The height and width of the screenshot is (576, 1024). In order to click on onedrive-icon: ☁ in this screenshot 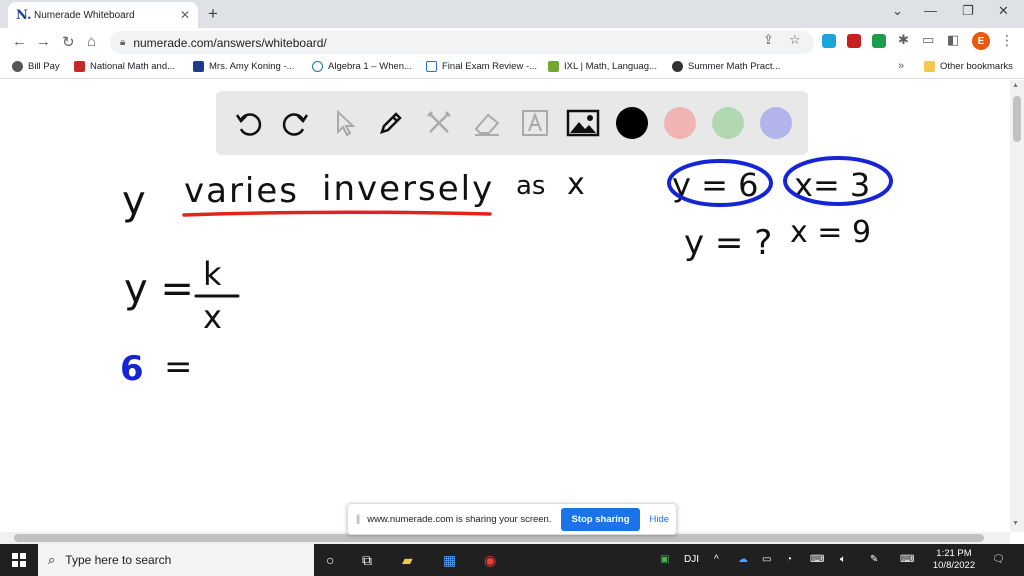, I will do `click(743, 559)`.